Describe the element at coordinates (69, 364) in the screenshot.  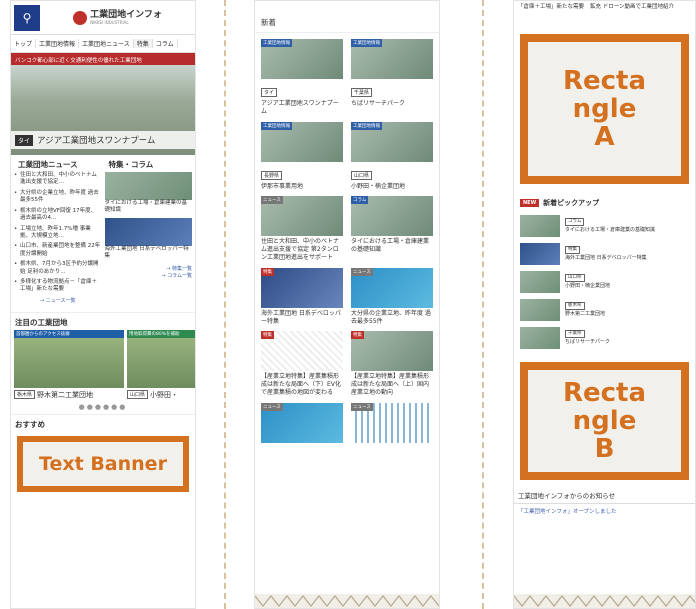
I see `carousel-item: 首都圏からのアクセス抜群 栃木県 野木第二工業団地` at that location.